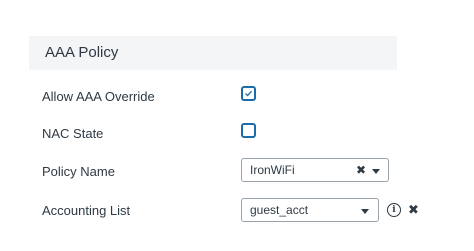 Image resolution: width=474 pixels, height=251 pixels. Describe the element at coordinates (272, 170) in the screenshot. I see `policy-name-value: IronWiFi` at that location.